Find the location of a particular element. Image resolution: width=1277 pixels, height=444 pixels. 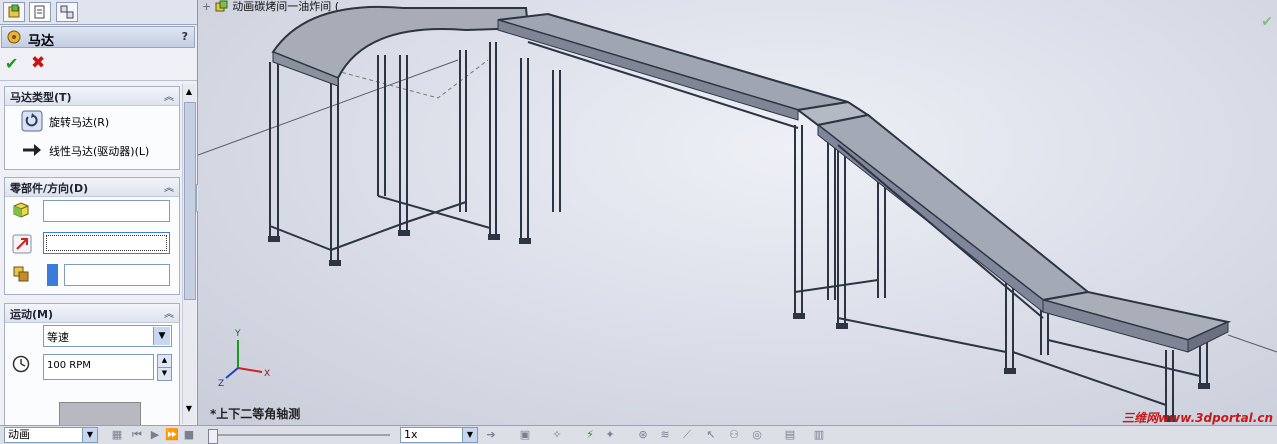

speed-value: 100 RPM is located at coordinates (69, 365).